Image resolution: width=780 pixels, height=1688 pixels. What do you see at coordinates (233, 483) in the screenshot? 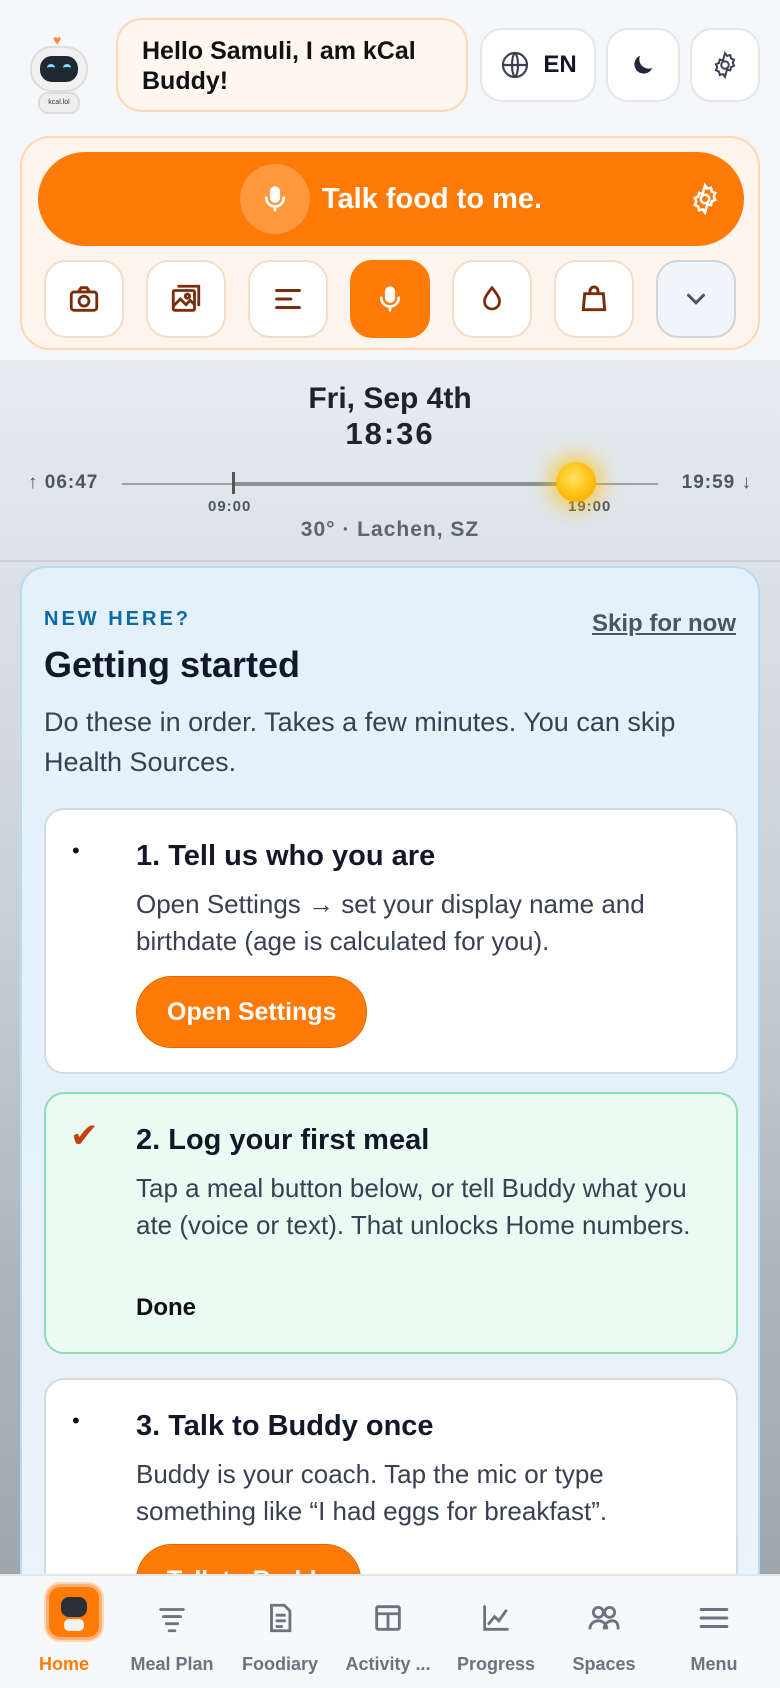
I see `daylight-tick` at bounding box center [233, 483].